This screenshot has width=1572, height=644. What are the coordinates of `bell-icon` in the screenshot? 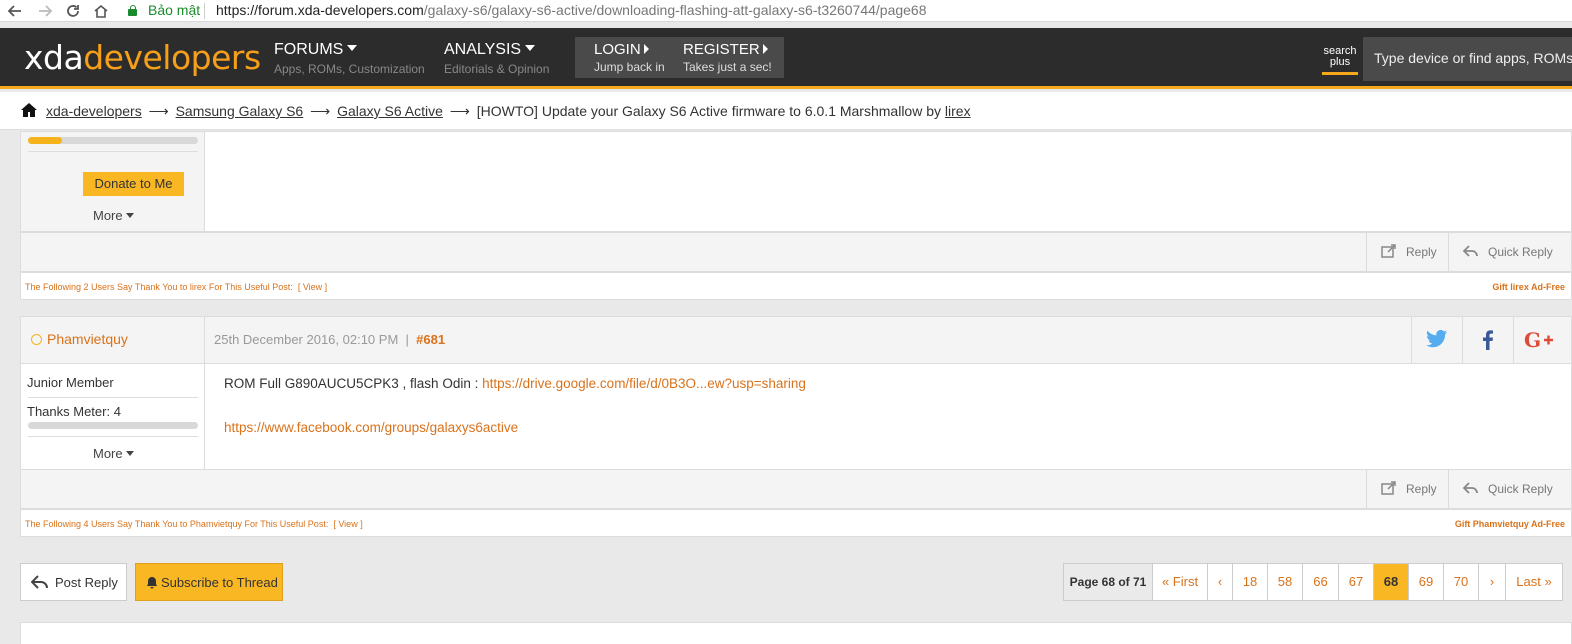 It's located at (152, 583).